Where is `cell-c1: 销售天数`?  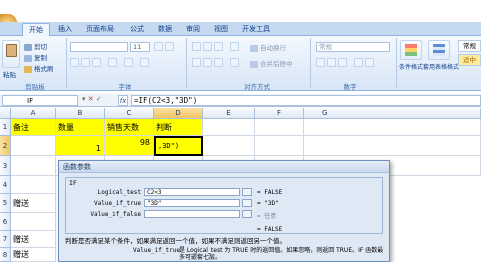
cell-c1: 销售天数 is located at coordinates (129, 127).